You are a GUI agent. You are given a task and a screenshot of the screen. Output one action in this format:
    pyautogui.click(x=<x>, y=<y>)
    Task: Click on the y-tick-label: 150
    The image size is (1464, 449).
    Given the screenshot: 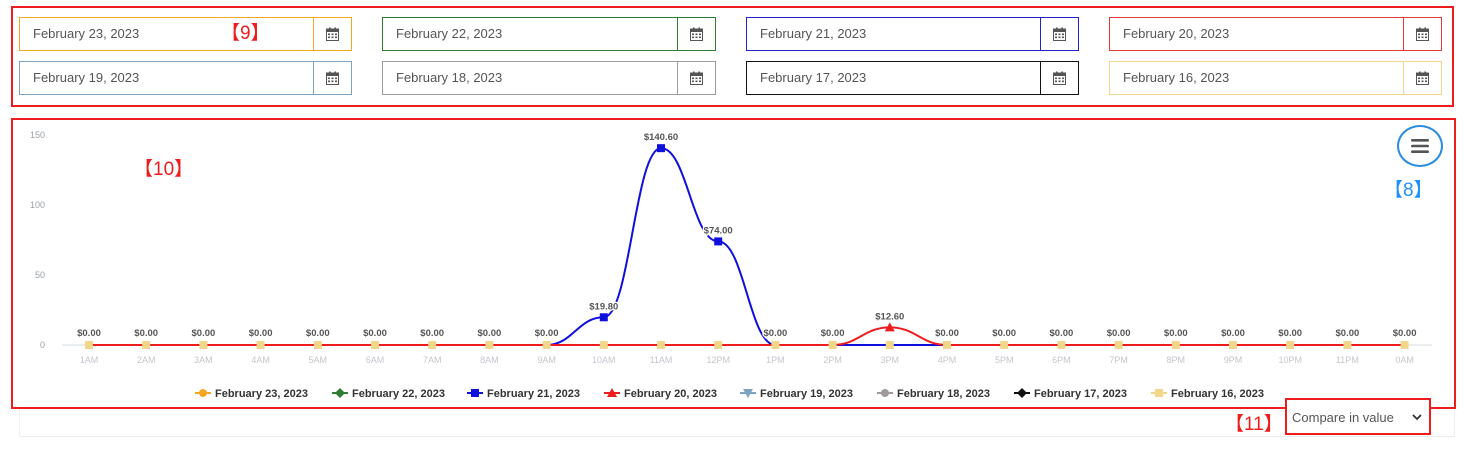 What is the action you would take?
    pyautogui.click(x=37, y=135)
    